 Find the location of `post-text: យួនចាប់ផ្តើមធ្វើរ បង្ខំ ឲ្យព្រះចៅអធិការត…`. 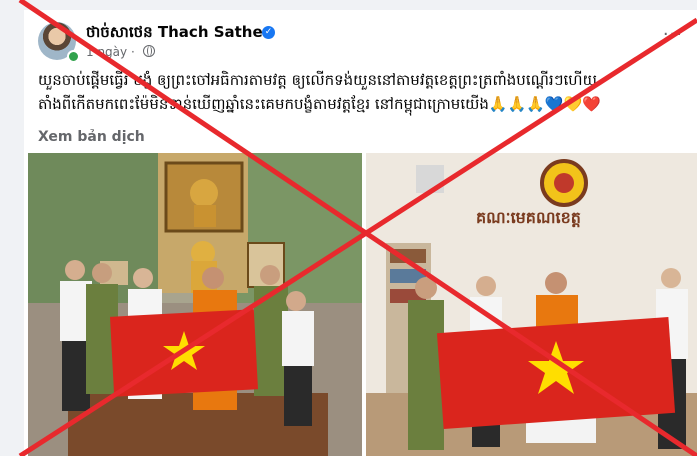

post-text: យួនចាប់ផ្តើមធ្វើរ បង្ខំ ឲ្យព្រះចៅអធិការត… is located at coordinates (363, 92).